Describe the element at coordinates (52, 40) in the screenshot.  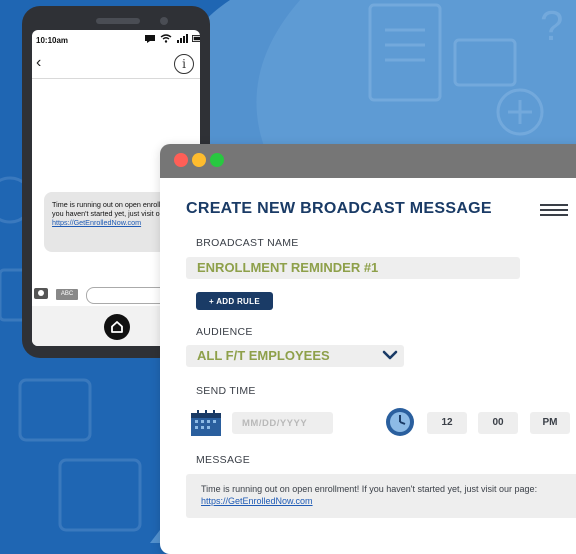
I see `status-time: 10:10am` at that location.